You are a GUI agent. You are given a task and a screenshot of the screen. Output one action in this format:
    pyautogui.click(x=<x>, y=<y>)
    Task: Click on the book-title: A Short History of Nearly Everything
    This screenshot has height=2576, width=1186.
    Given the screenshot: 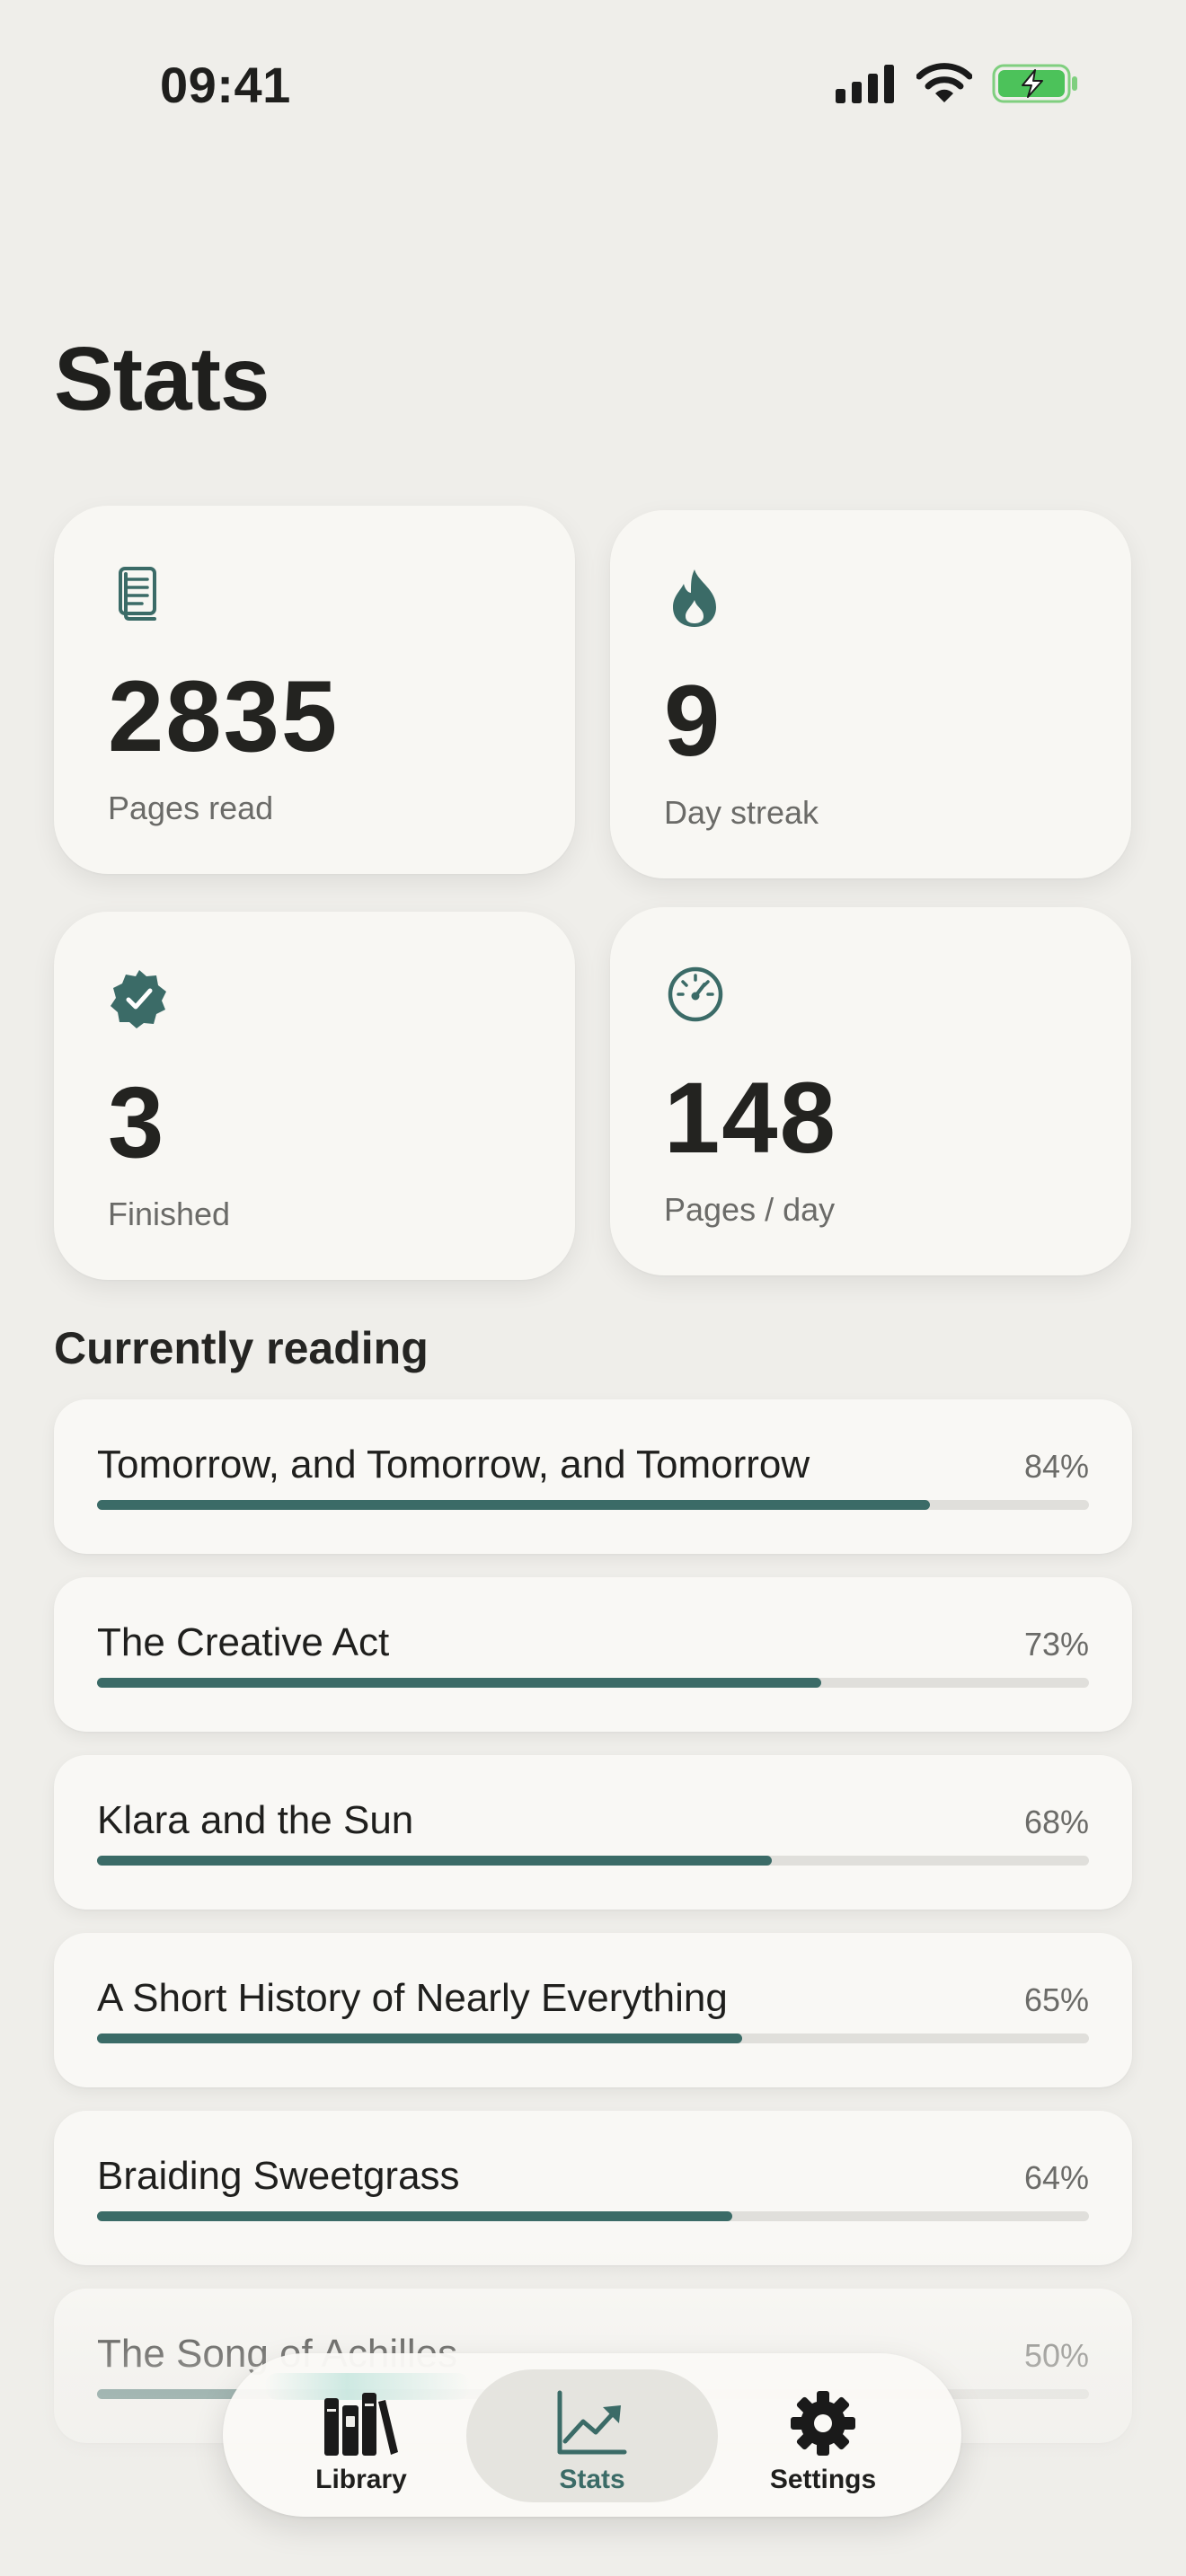 What is the action you would take?
    pyautogui.click(x=412, y=1998)
    